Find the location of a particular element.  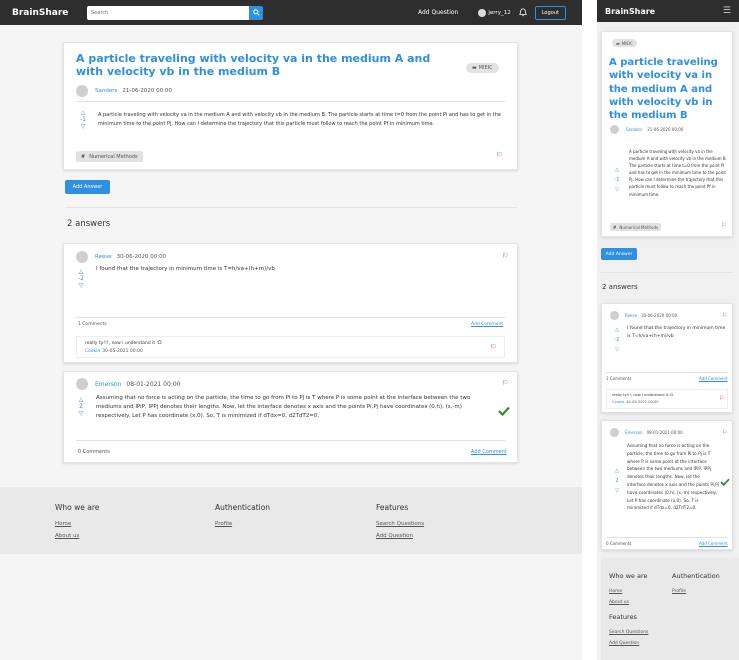

footer-features-title: Features is located at coordinates (623, 617).